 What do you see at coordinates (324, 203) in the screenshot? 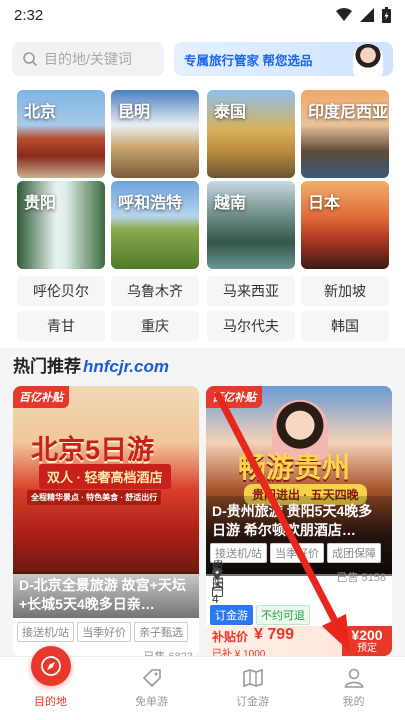
I see `destination-label: 日本` at bounding box center [324, 203].